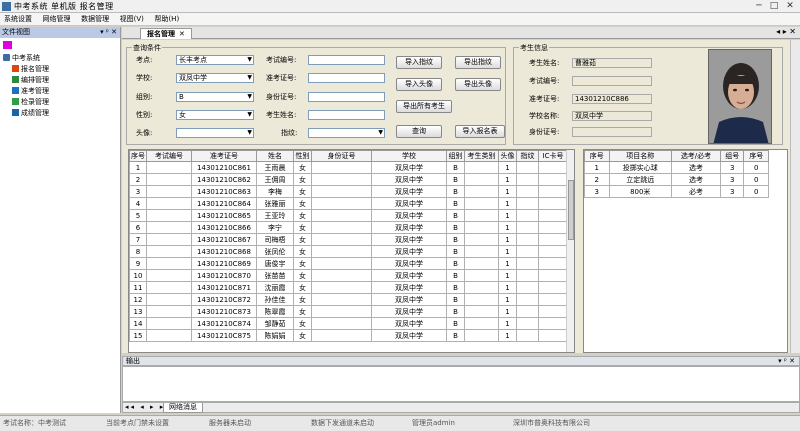 The height and width of the screenshot is (431, 800). What do you see at coordinates (571, 210) in the screenshot?
I see `scrollbar-thumb` at bounding box center [571, 210].